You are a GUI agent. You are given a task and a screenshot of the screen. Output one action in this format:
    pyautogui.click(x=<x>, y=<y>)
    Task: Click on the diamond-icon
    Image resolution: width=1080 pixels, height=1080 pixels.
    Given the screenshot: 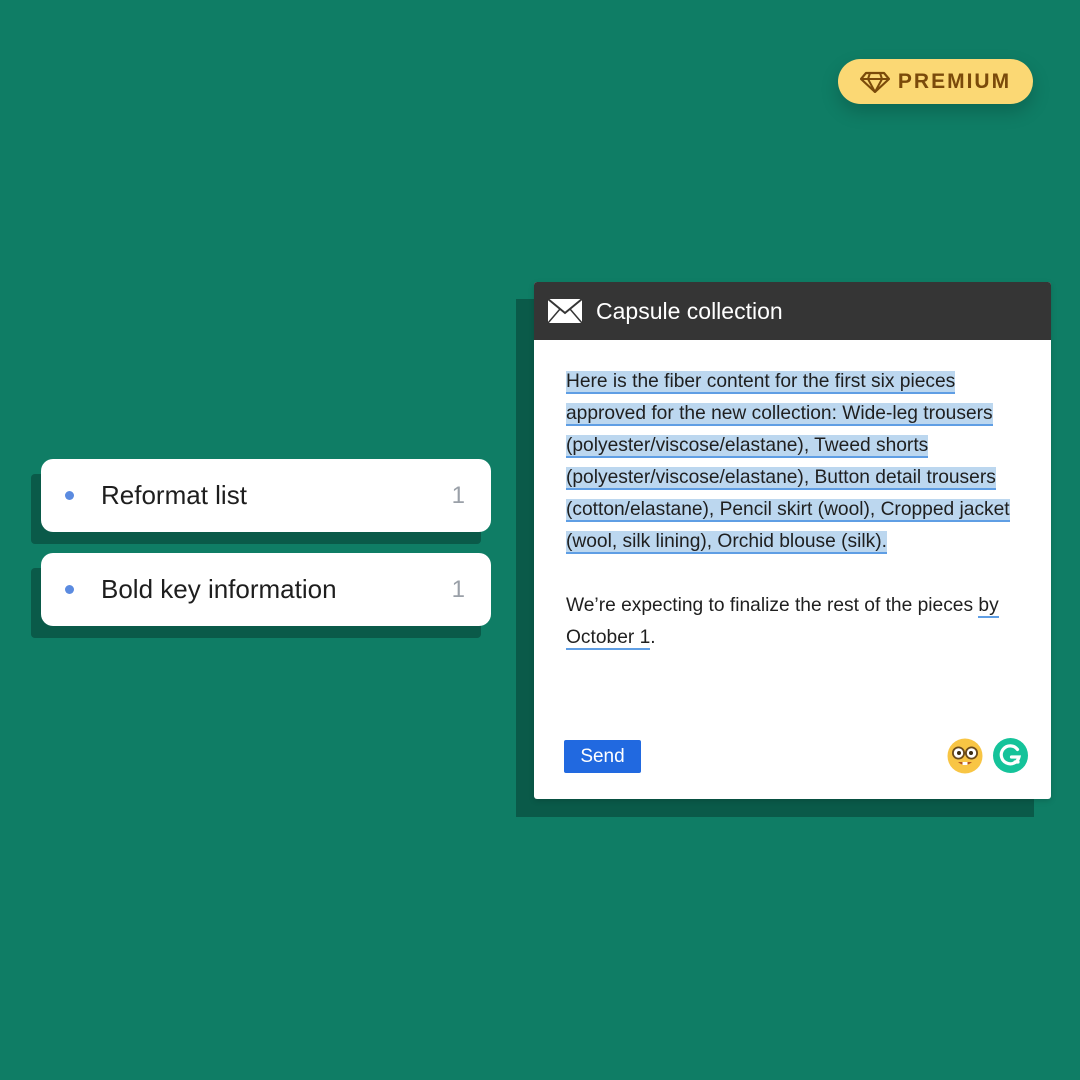 What is the action you would take?
    pyautogui.click(x=874, y=82)
    